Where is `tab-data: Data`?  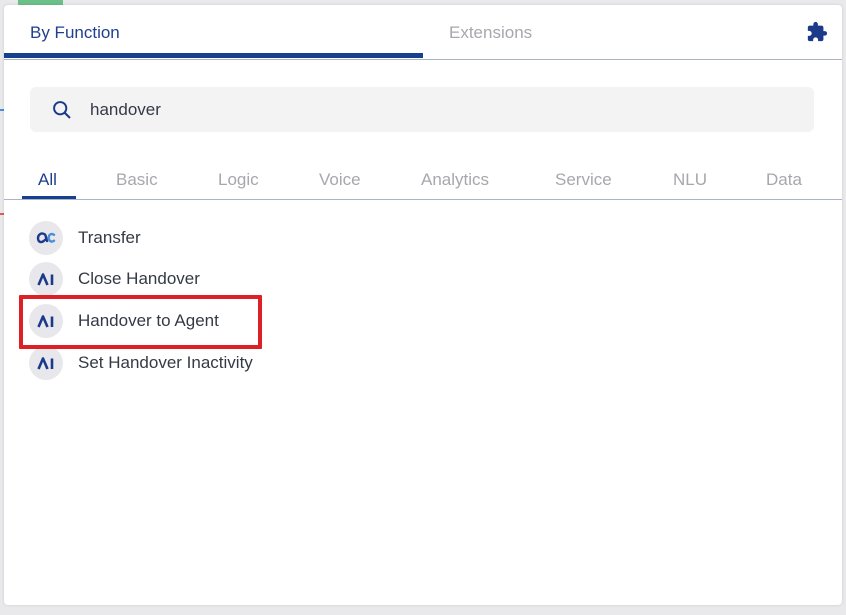
tab-data: Data is located at coordinates (784, 180).